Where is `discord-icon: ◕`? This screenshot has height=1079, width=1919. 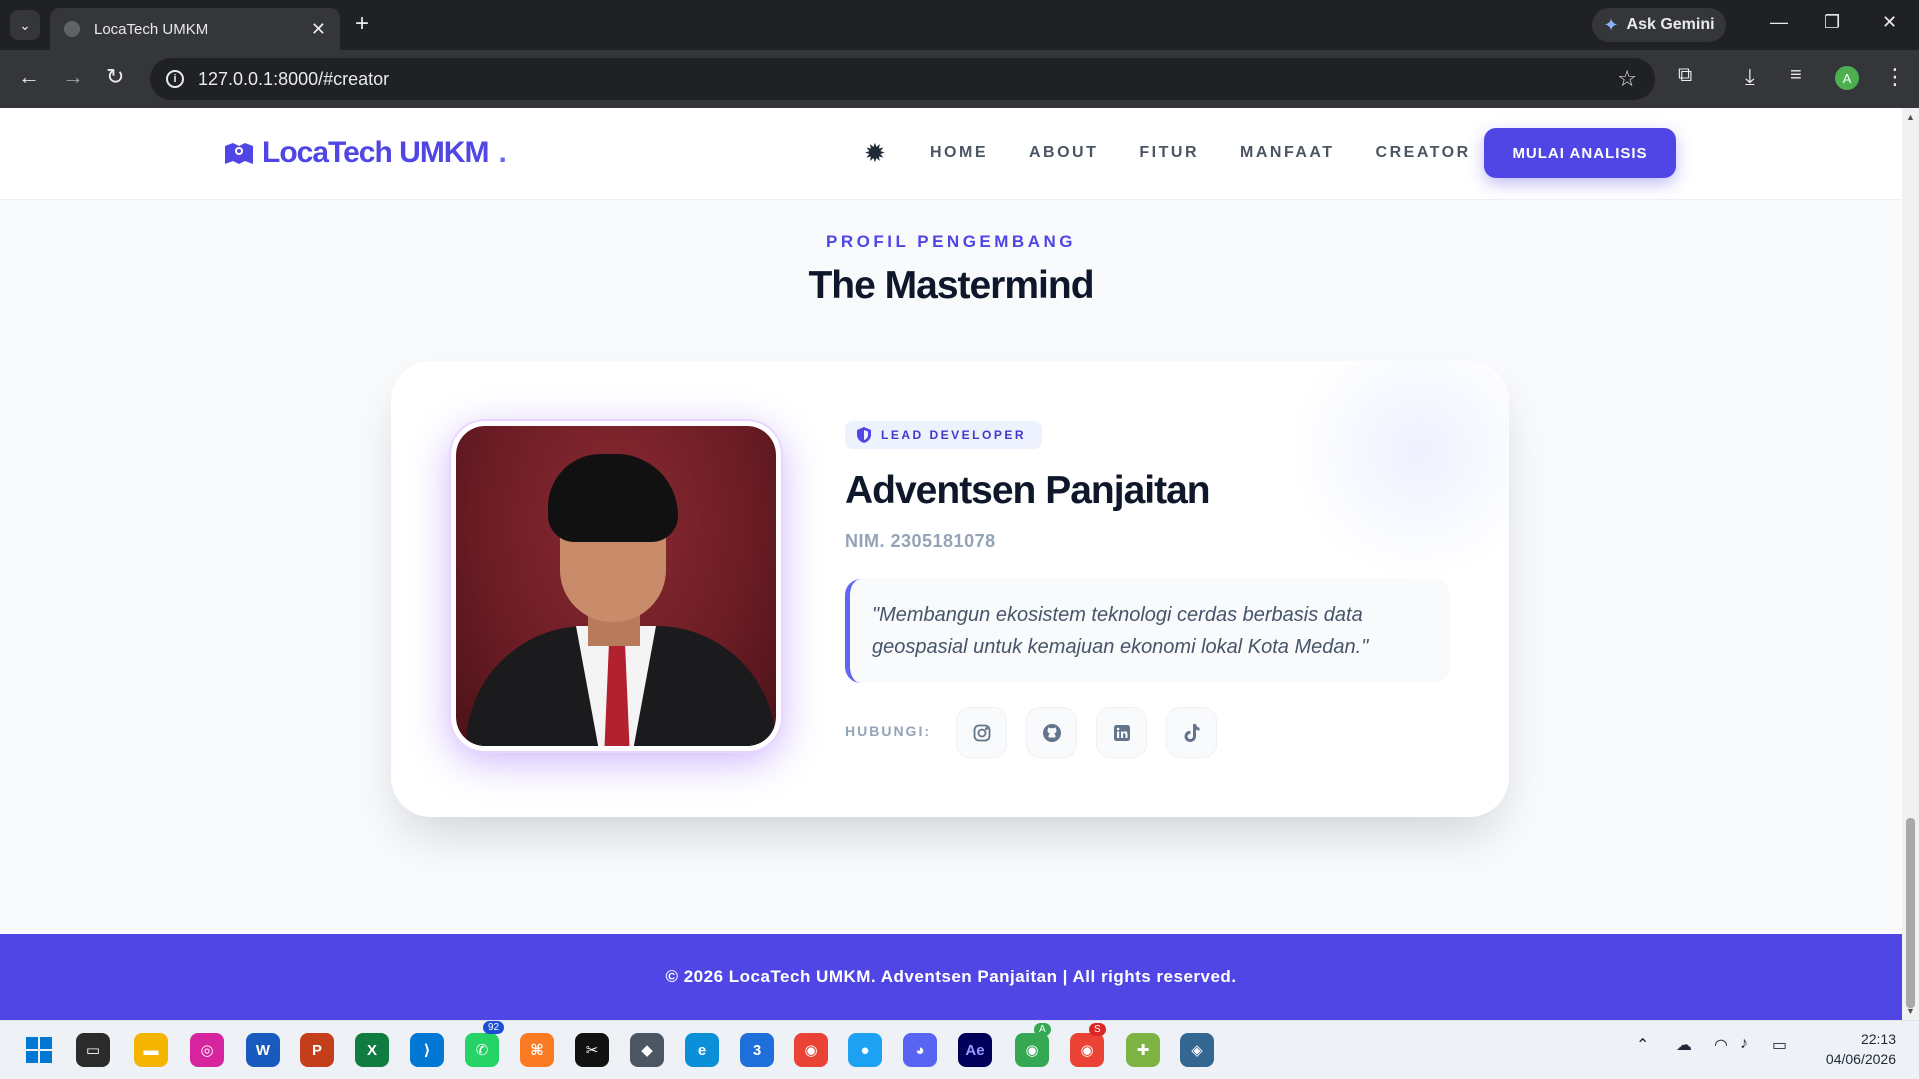 discord-icon: ◕ is located at coordinates (920, 1050).